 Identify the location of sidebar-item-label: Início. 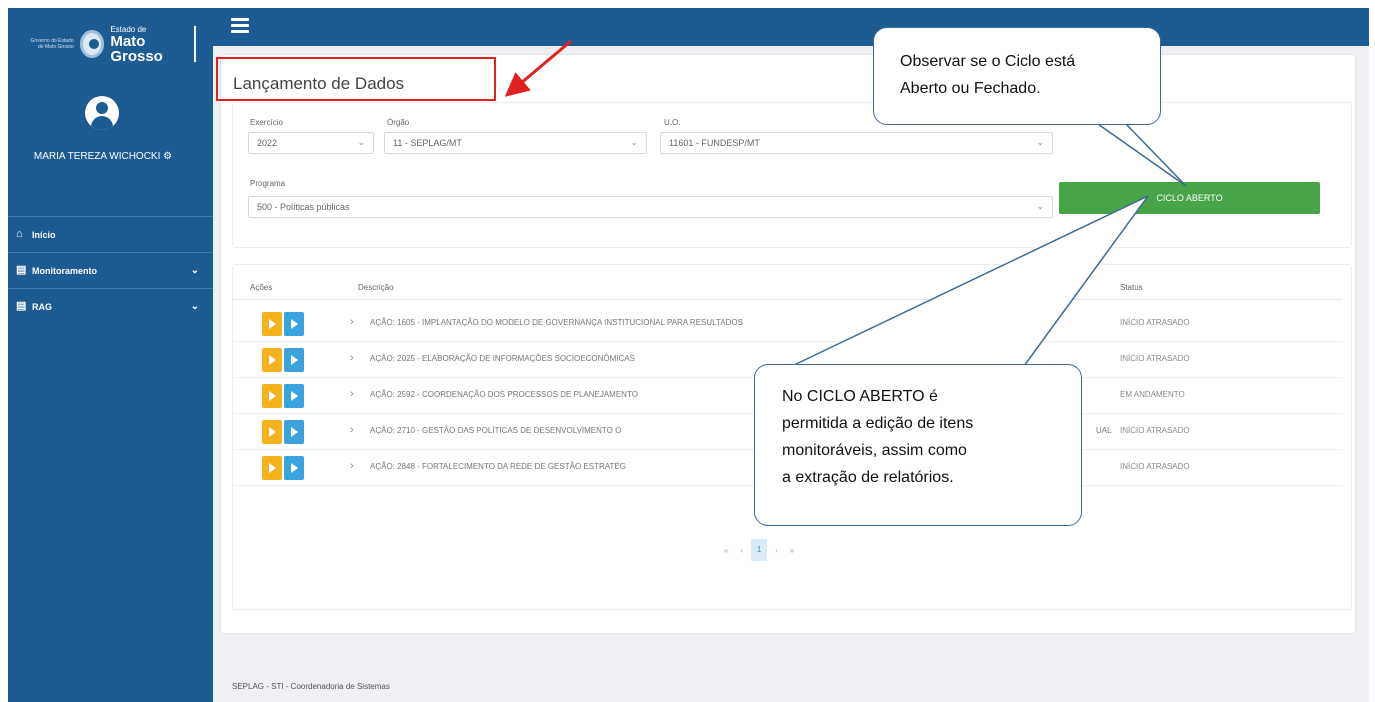
(44, 234).